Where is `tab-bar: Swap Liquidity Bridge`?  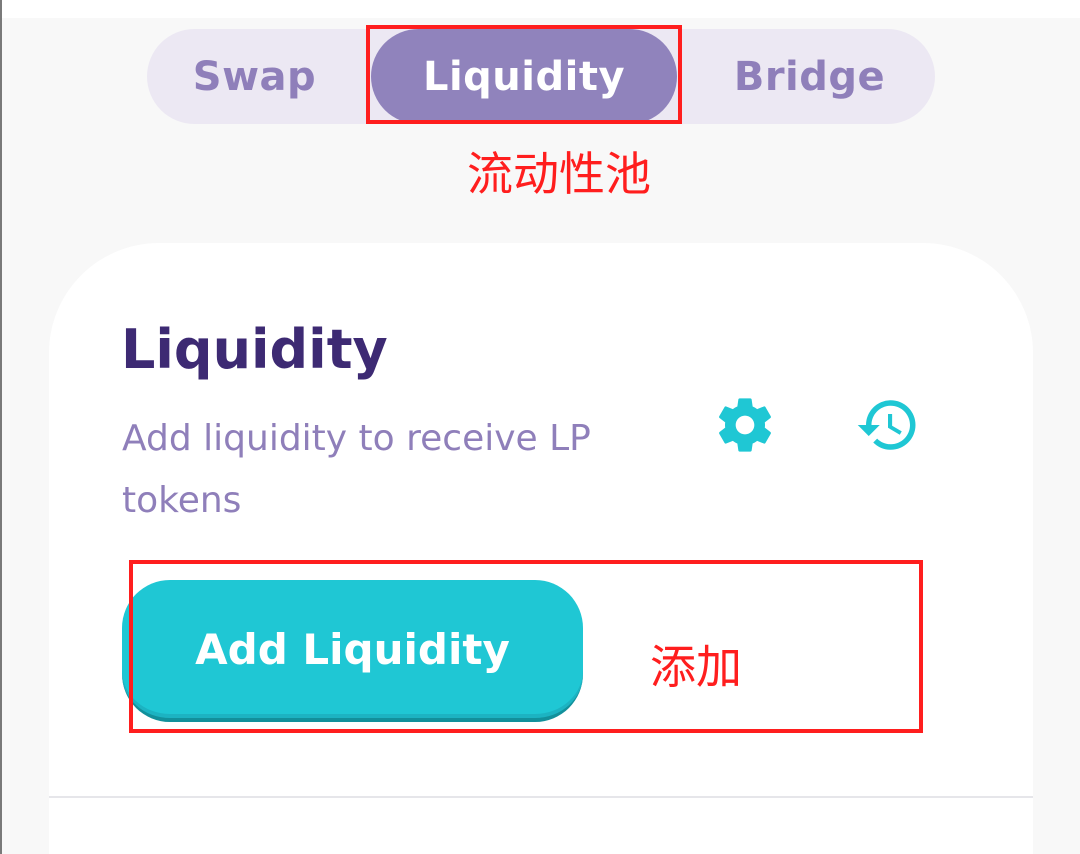 tab-bar: Swap Liquidity Bridge is located at coordinates (541, 76).